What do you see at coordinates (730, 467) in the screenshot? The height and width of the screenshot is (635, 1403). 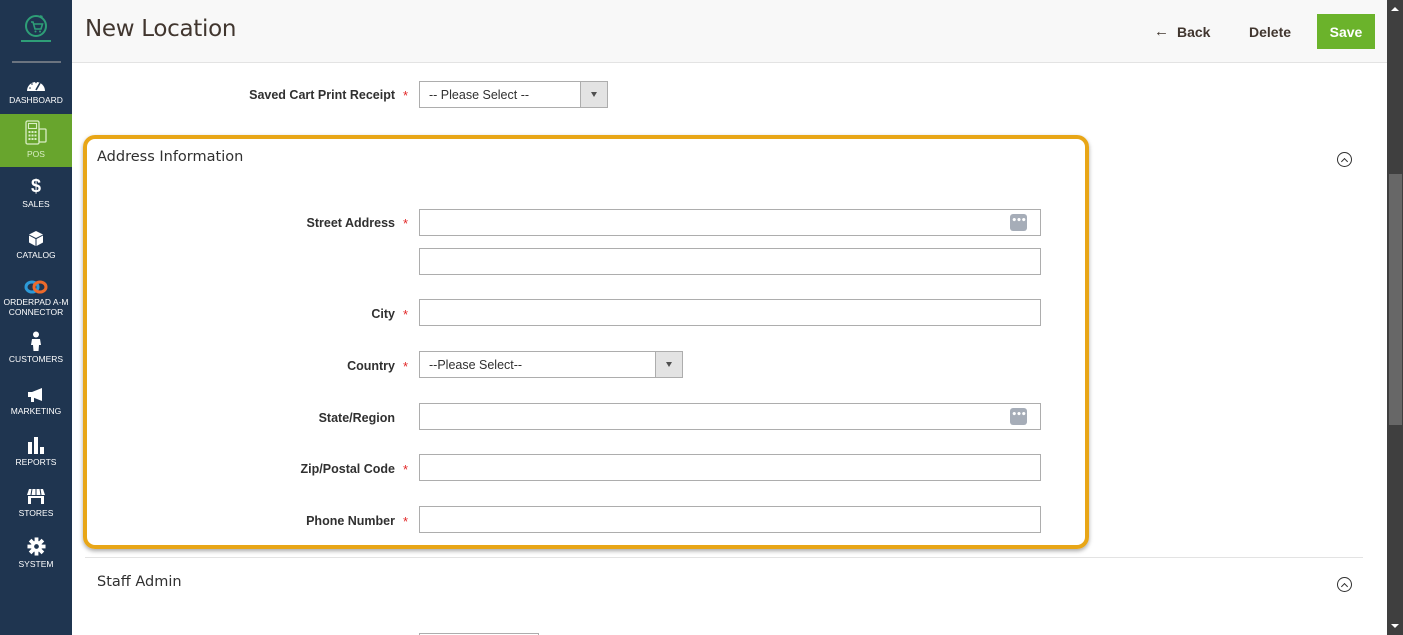 I see `zip-postal-code-input` at bounding box center [730, 467].